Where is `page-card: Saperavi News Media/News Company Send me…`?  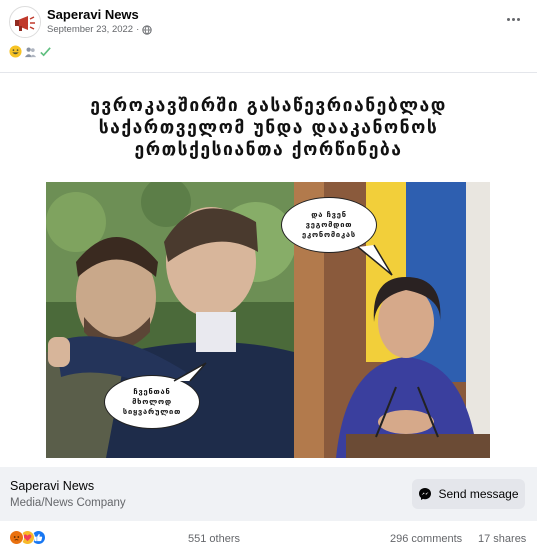 page-card: Saperavi News Media/News Company Send me… is located at coordinates (268, 494).